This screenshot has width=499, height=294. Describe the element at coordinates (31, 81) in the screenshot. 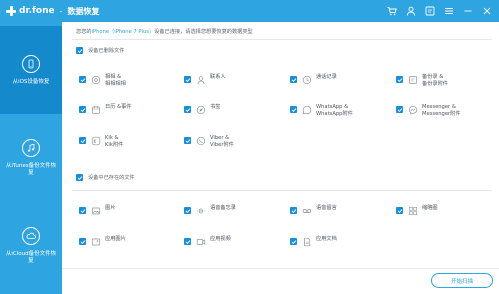

I see `sidebar-item-label: 从iOS设备恢复` at that location.